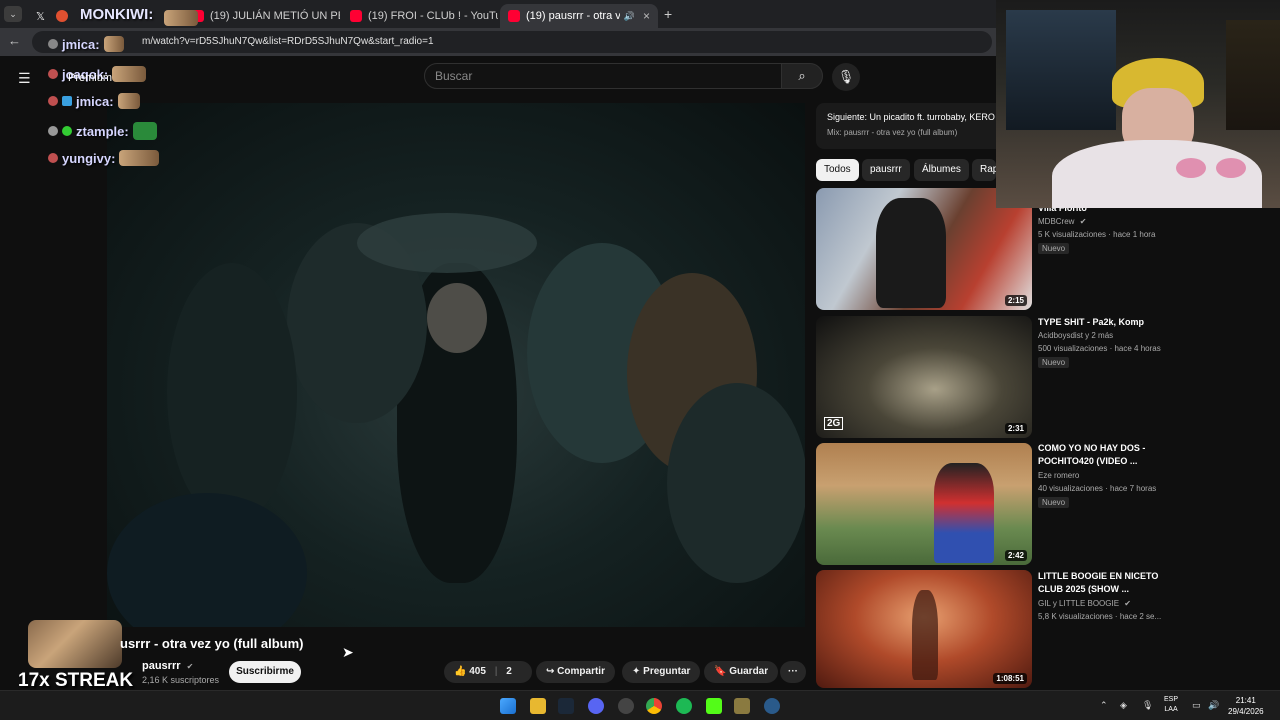 This screenshot has height=720, width=1280. I want to click on tab-pausrrr: (19) pausrrr - otra vez yo (f 🔊 ×, so click(579, 16).